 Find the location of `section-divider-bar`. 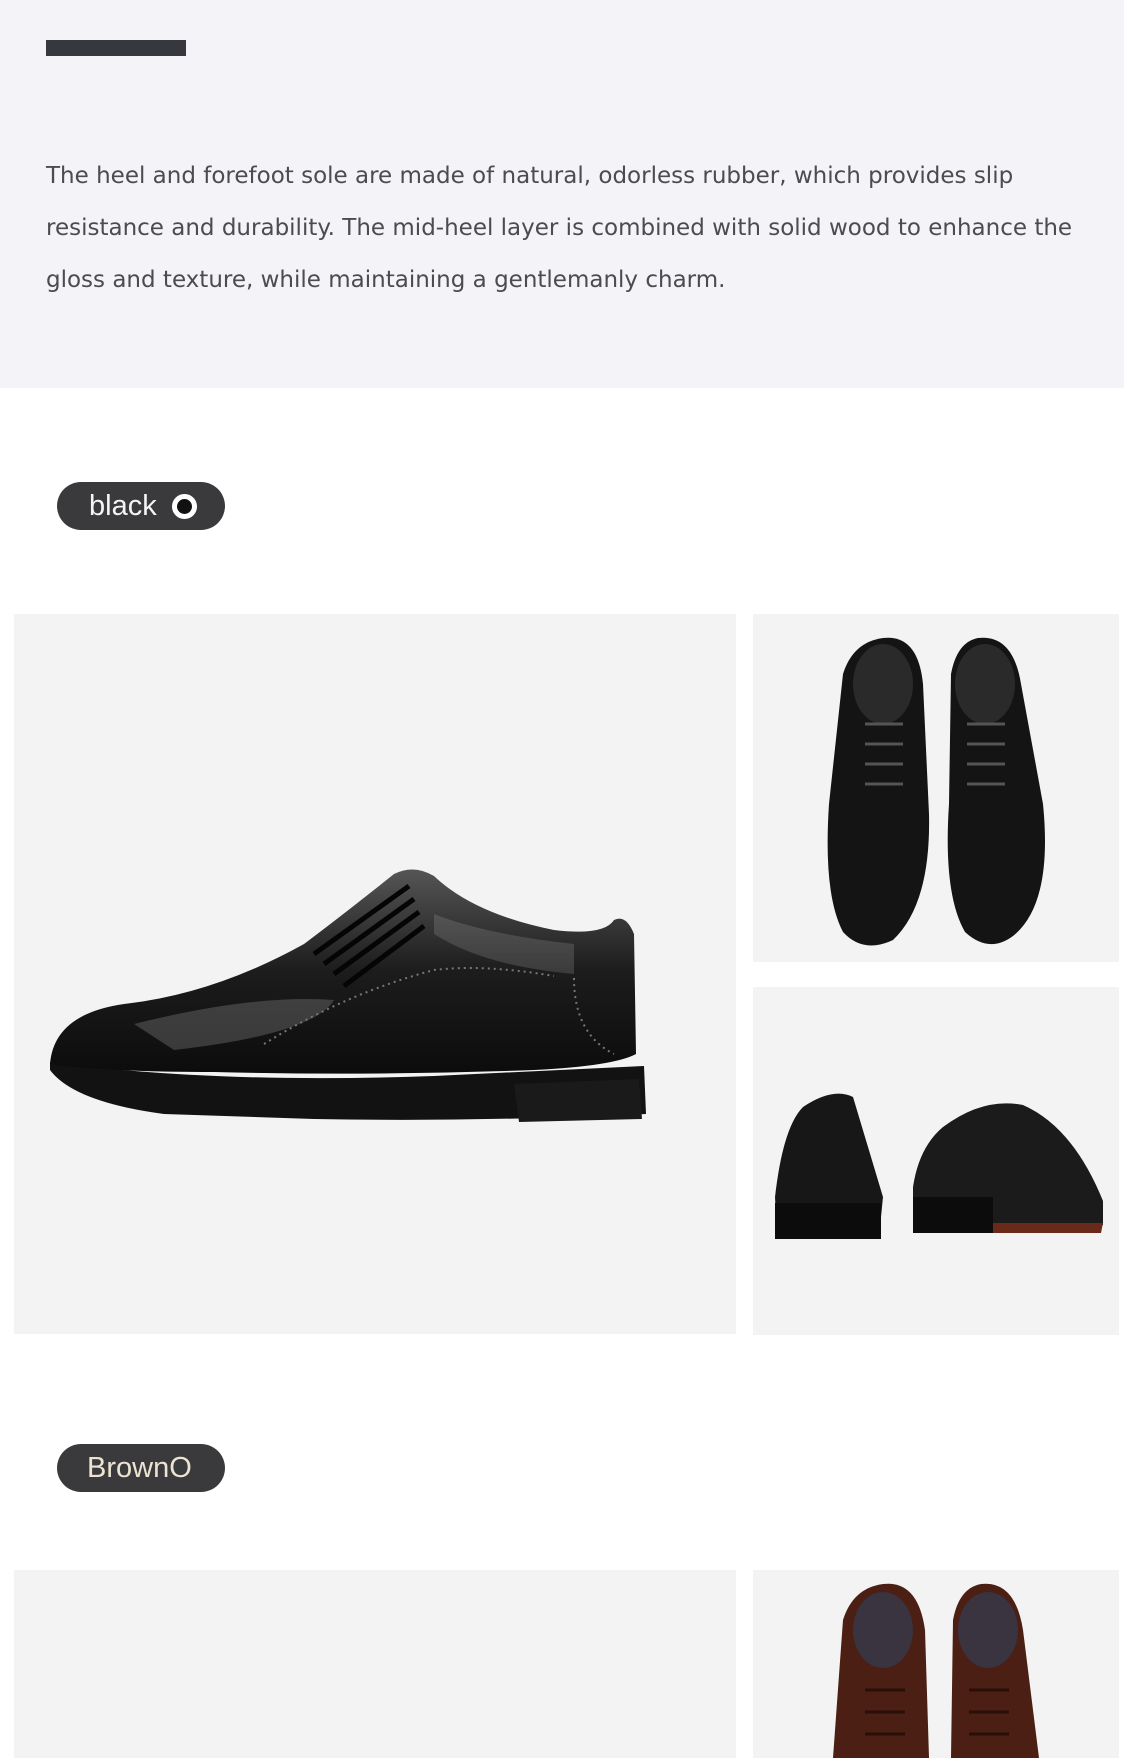

section-divider-bar is located at coordinates (116, 48).